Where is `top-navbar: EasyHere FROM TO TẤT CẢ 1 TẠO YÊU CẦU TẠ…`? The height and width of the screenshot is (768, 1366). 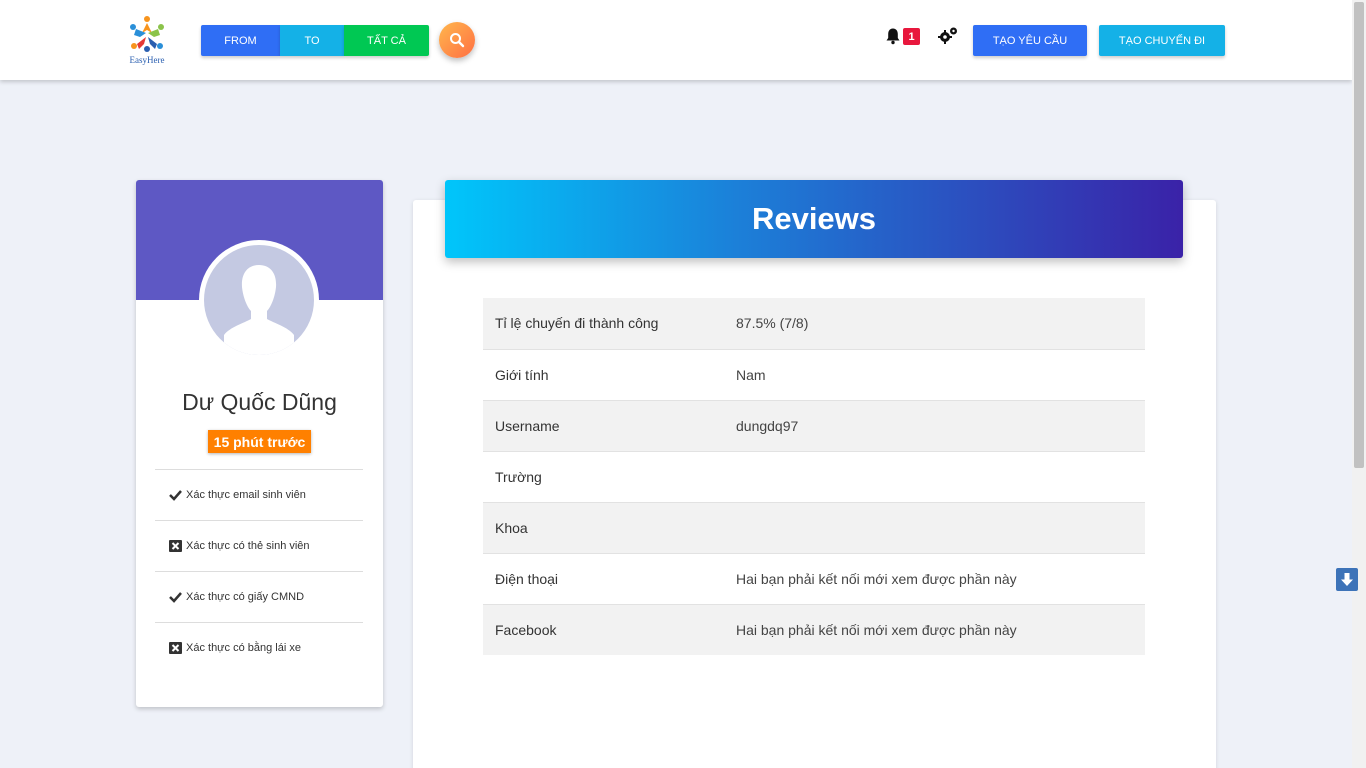
top-navbar: EasyHere FROM TO TẤT CẢ 1 TẠO YÊU CẦU TẠ… is located at coordinates (676, 40).